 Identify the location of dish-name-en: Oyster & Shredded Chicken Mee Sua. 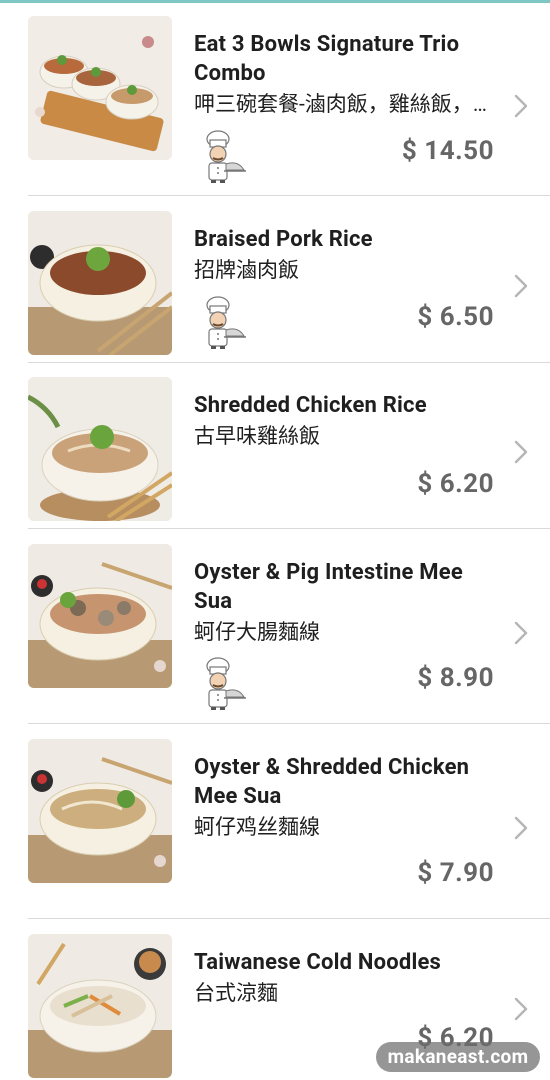
(332, 782).